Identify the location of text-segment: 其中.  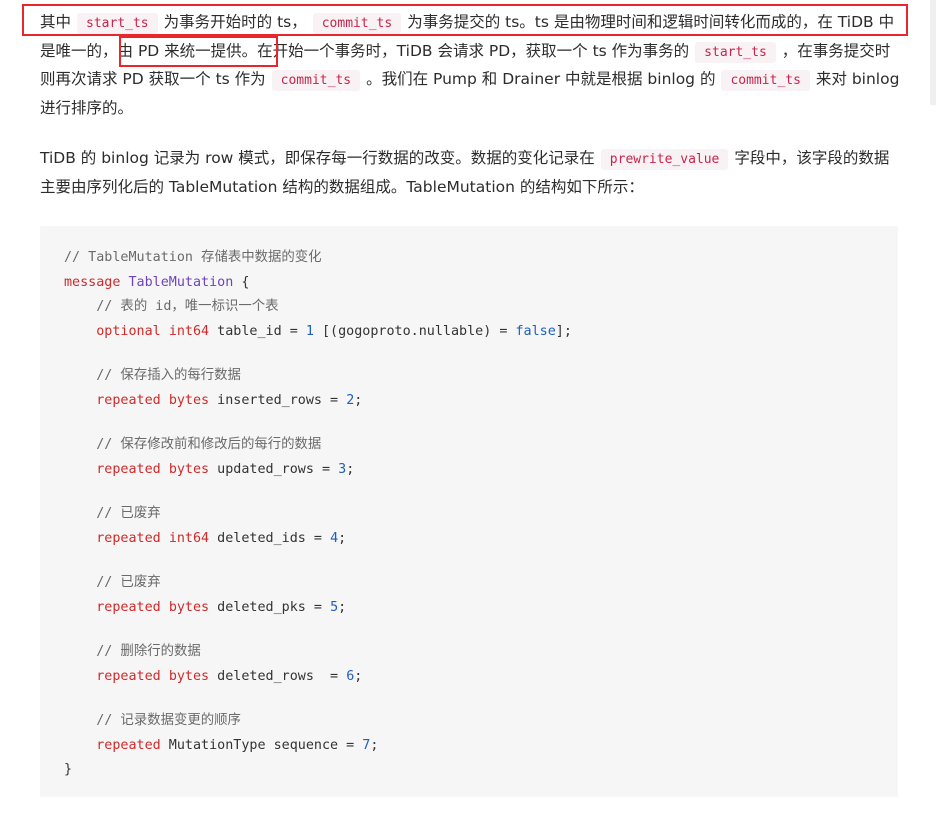
(56, 22).